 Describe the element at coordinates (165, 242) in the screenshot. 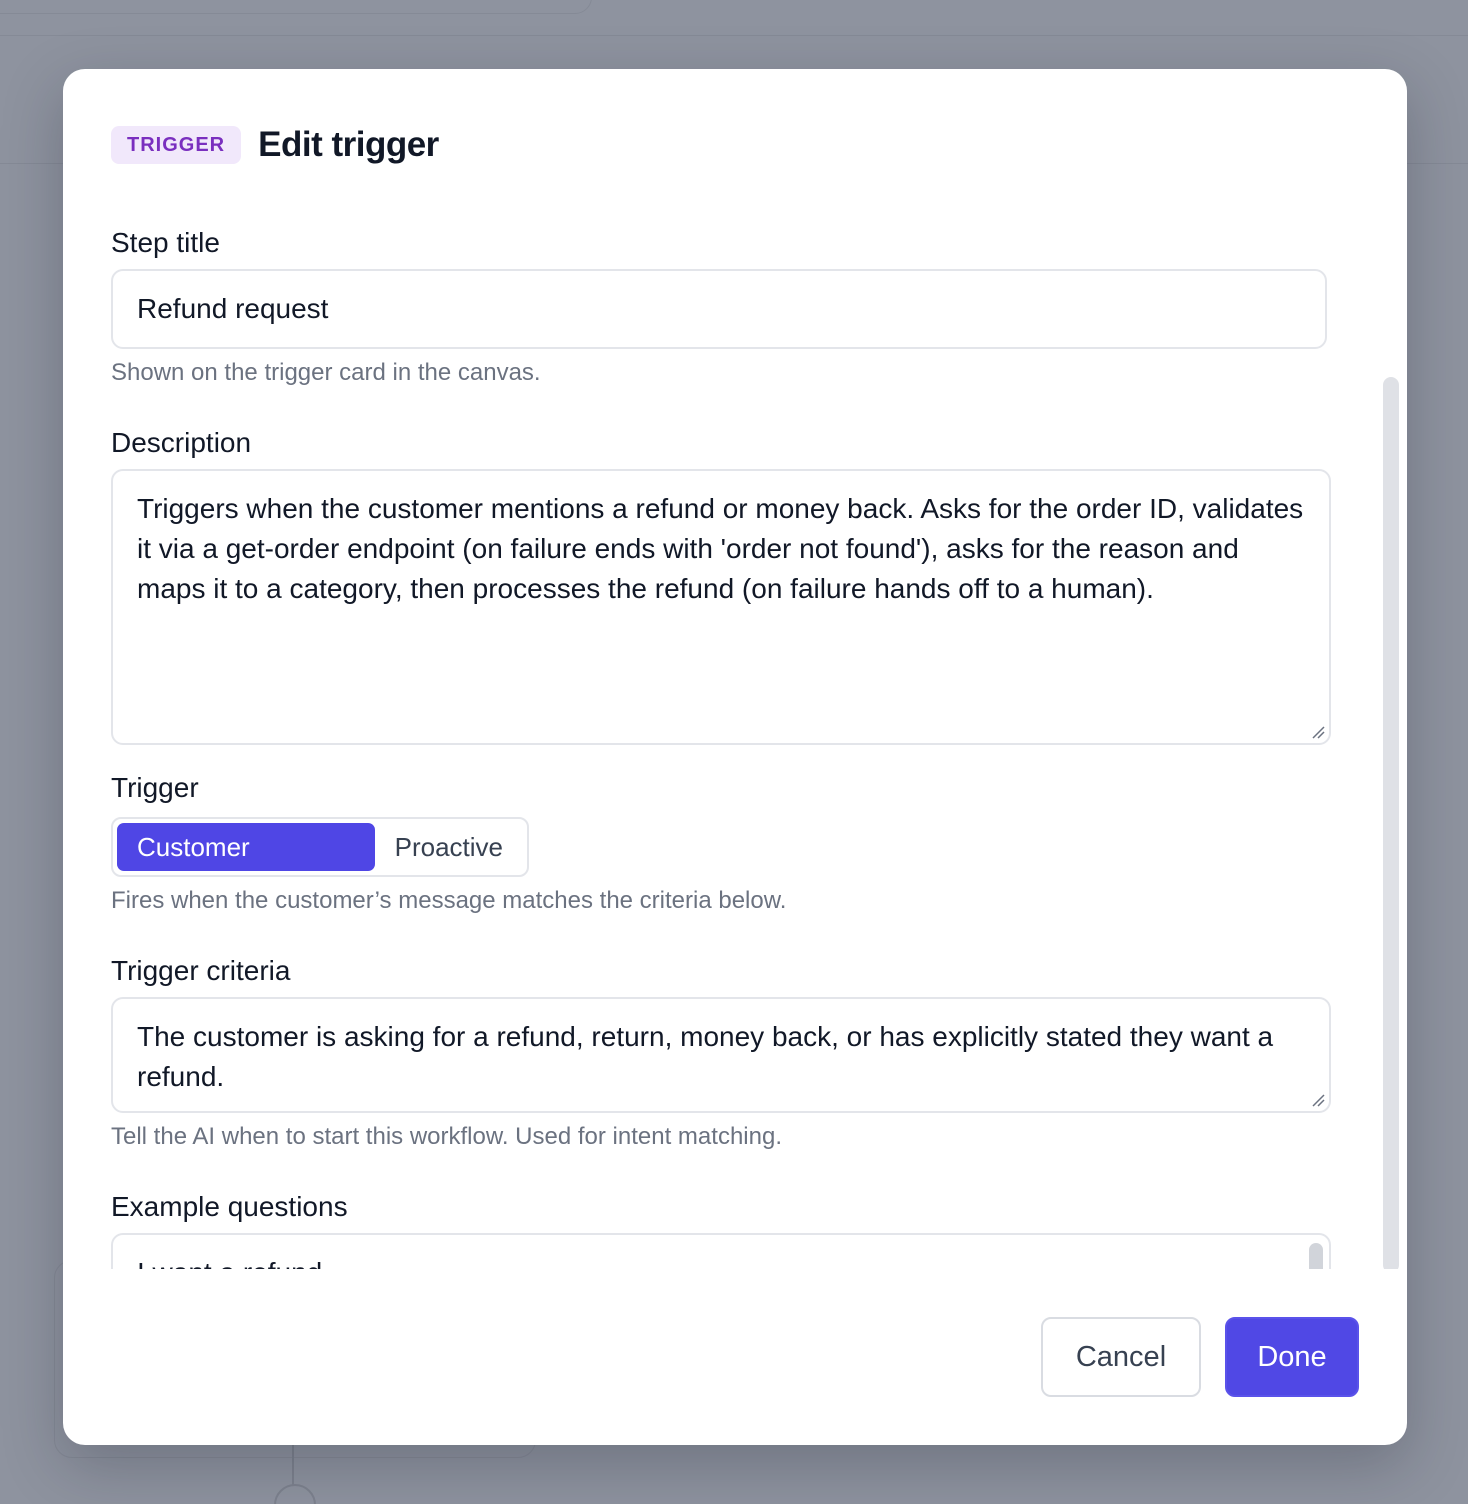

I see `step-title-label: Step title` at that location.